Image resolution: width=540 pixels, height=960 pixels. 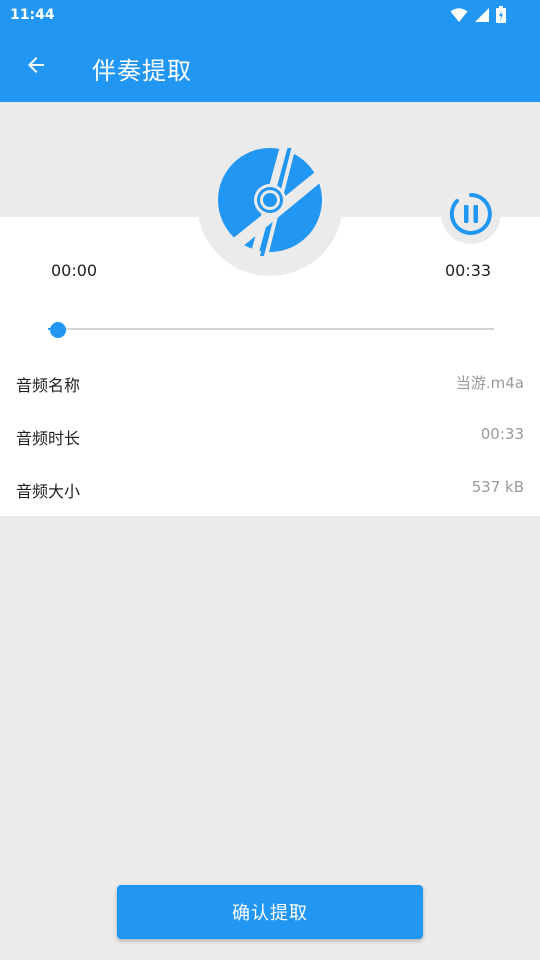 I want to click on status-bar: 11:44, so click(x=270, y=16).